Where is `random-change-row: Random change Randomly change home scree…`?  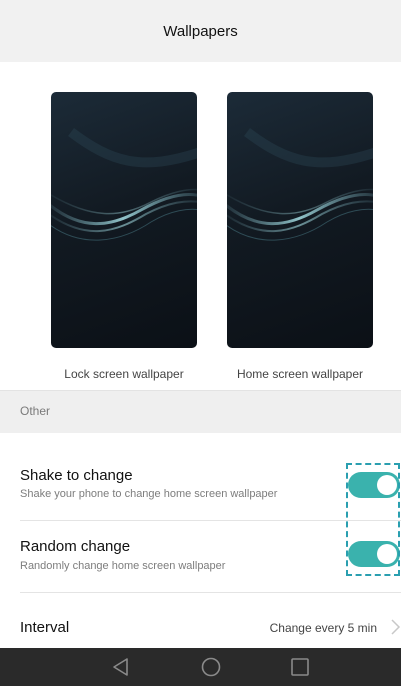 random-change-row: Random change Randomly change home scree… is located at coordinates (200, 556).